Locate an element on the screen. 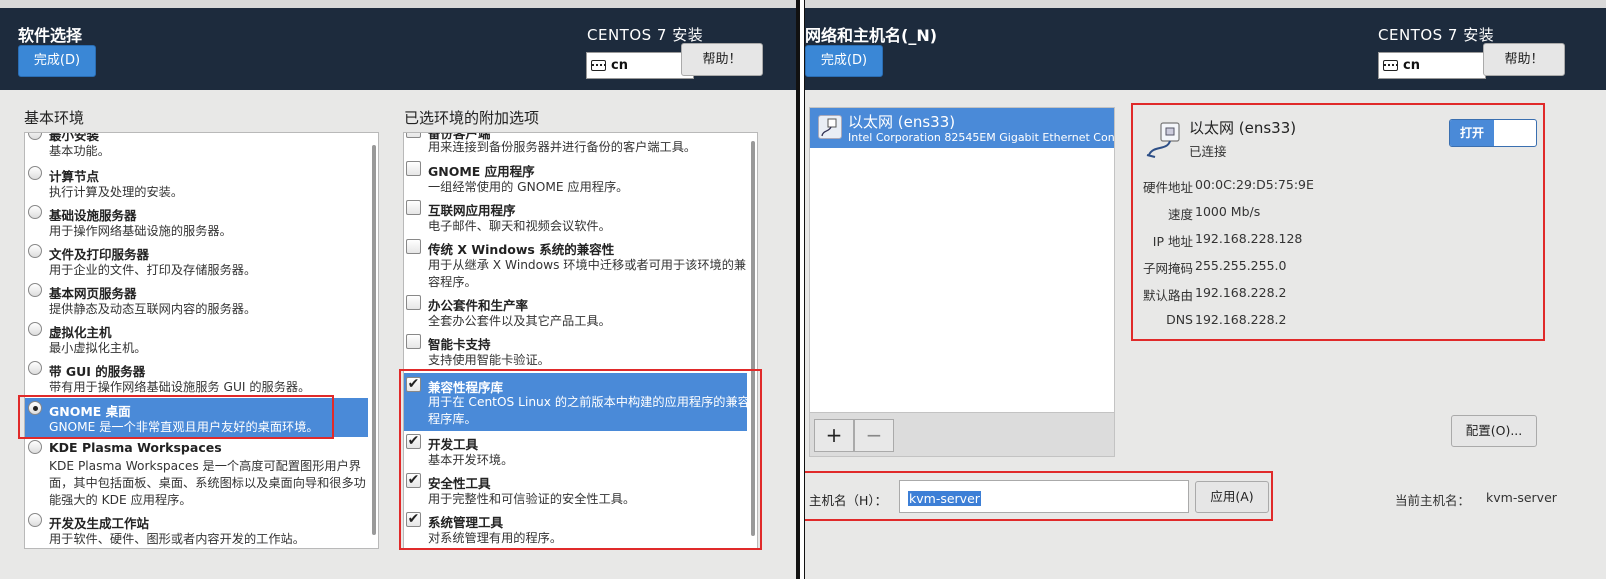 This screenshot has width=1606, height=579. prop-key: 默认路由 is located at coordinates (1167, 295).